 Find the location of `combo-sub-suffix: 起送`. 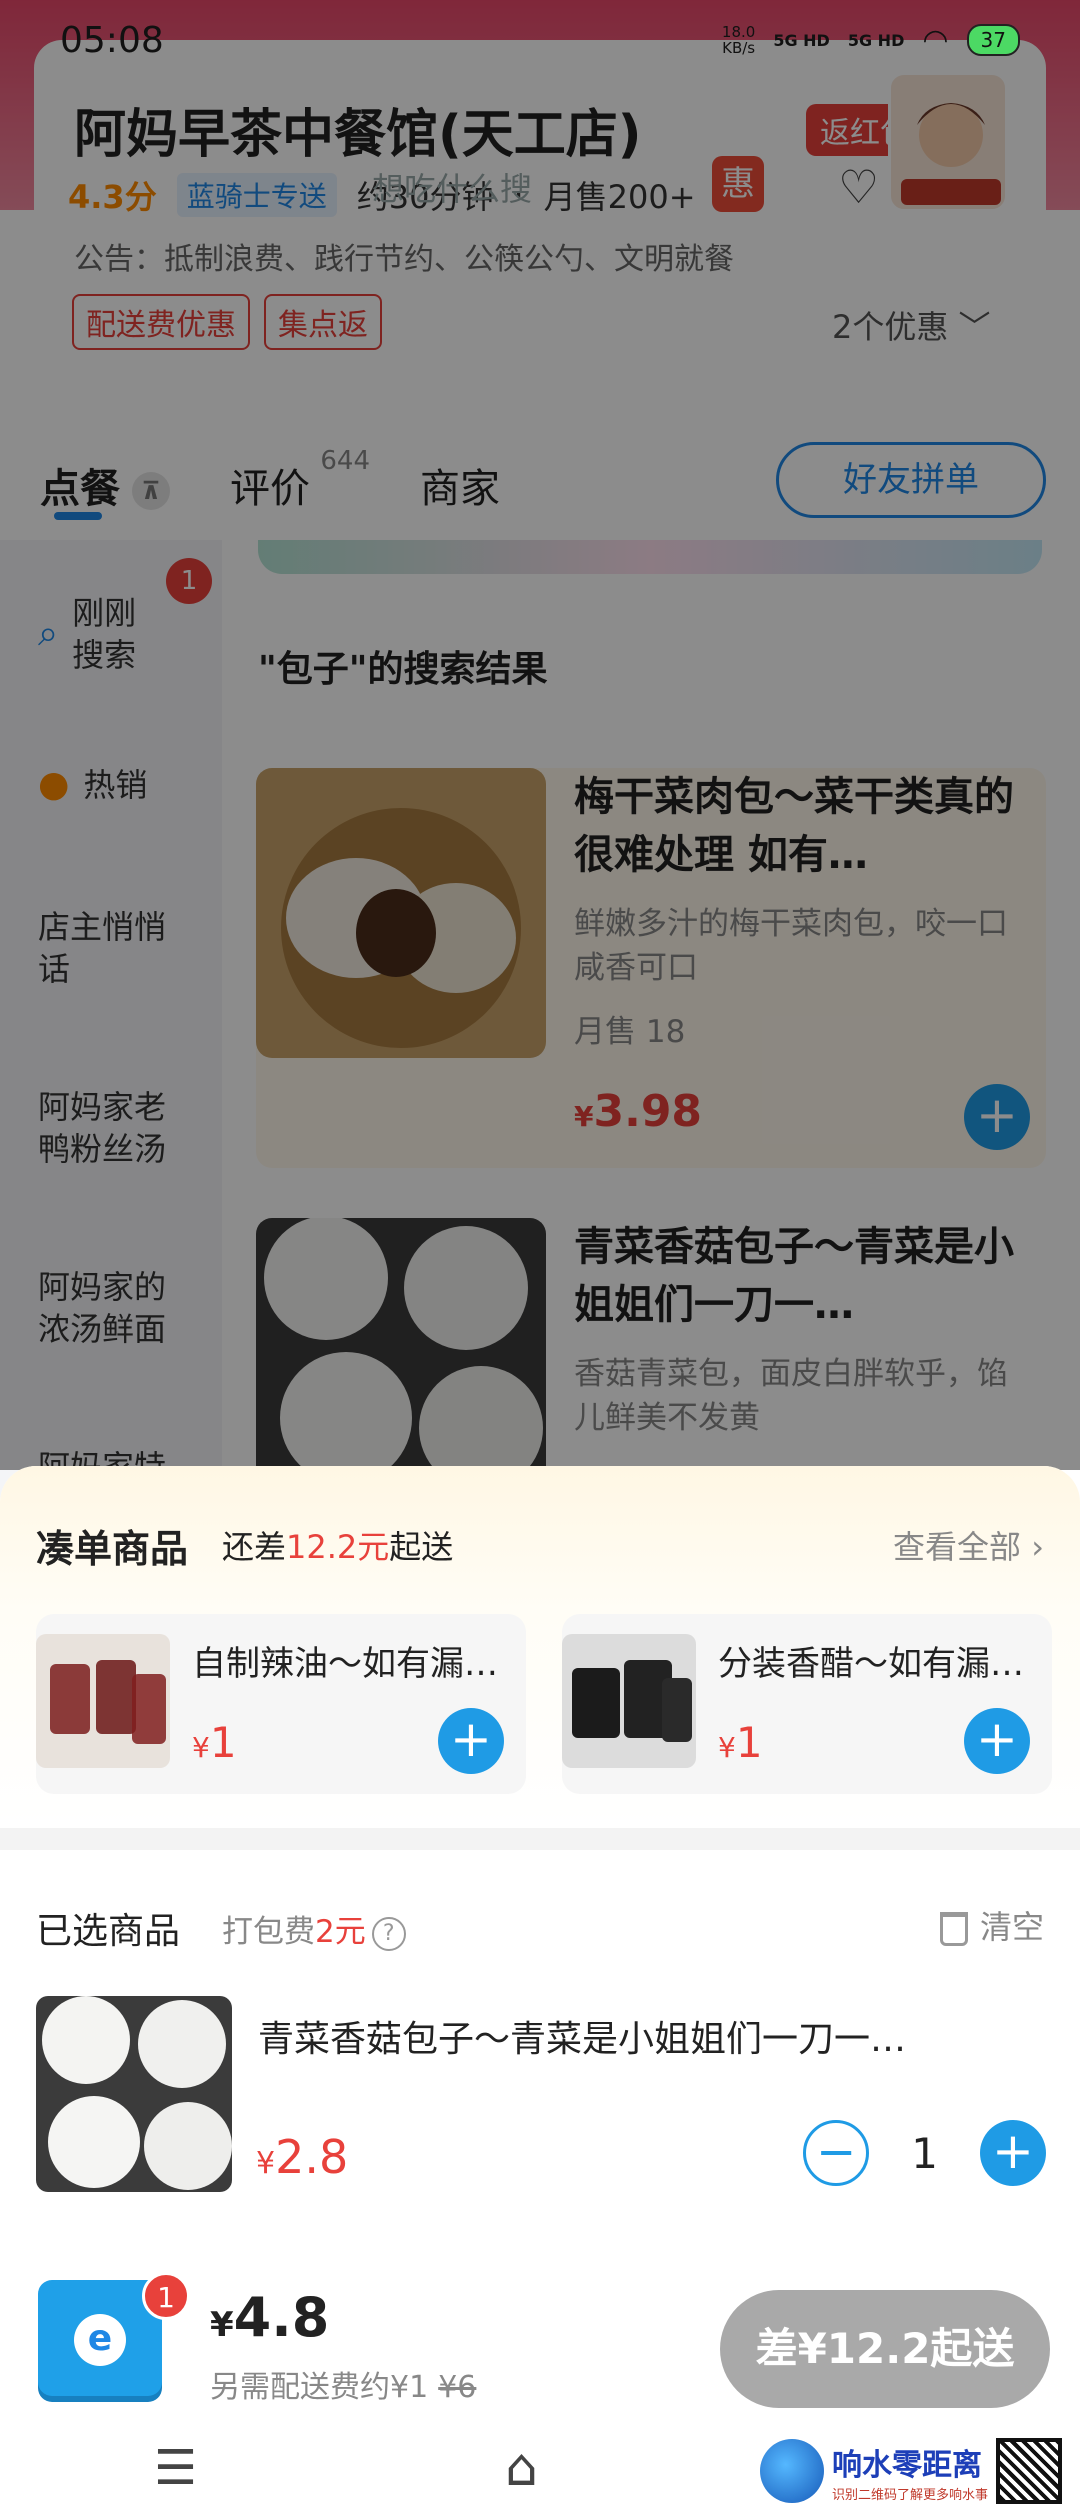

combo-sub-suffix: 起送 is located at coordinates (421, 1547).